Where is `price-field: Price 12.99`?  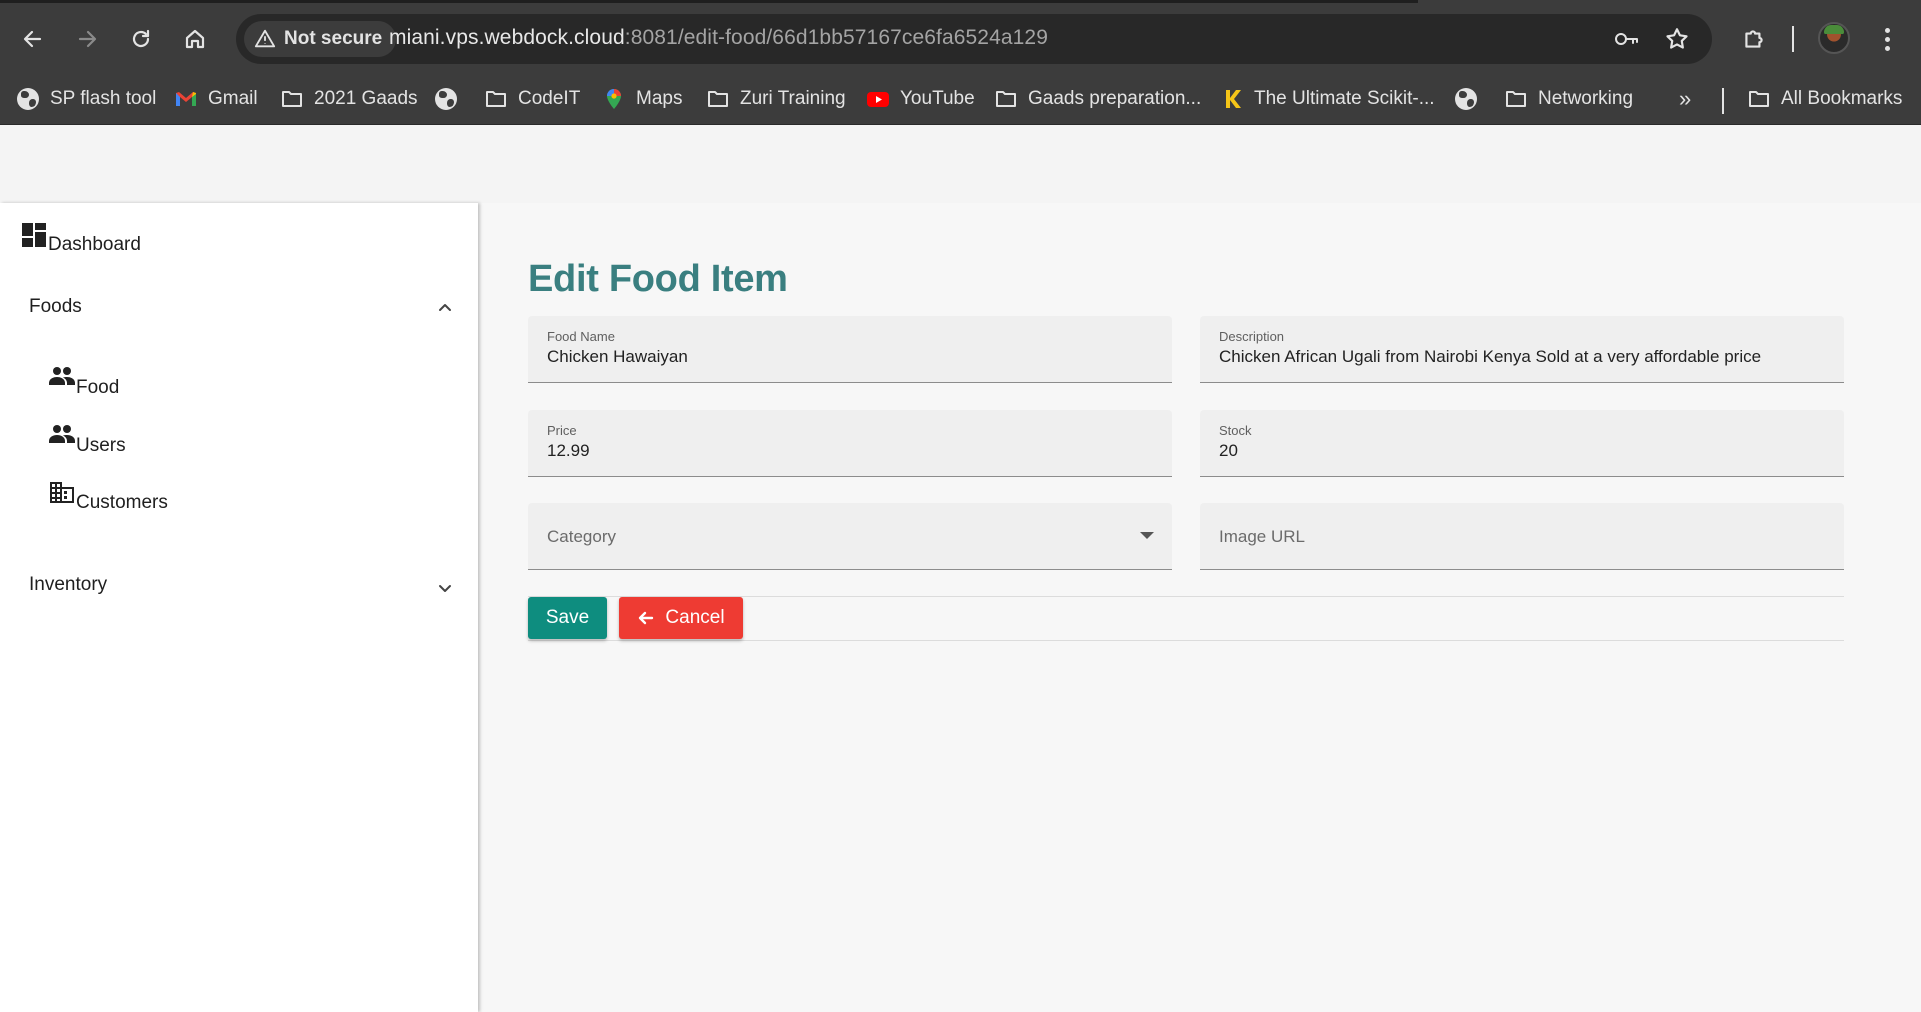
price-field: Price 12.99 is located at coordinates (850, 443).